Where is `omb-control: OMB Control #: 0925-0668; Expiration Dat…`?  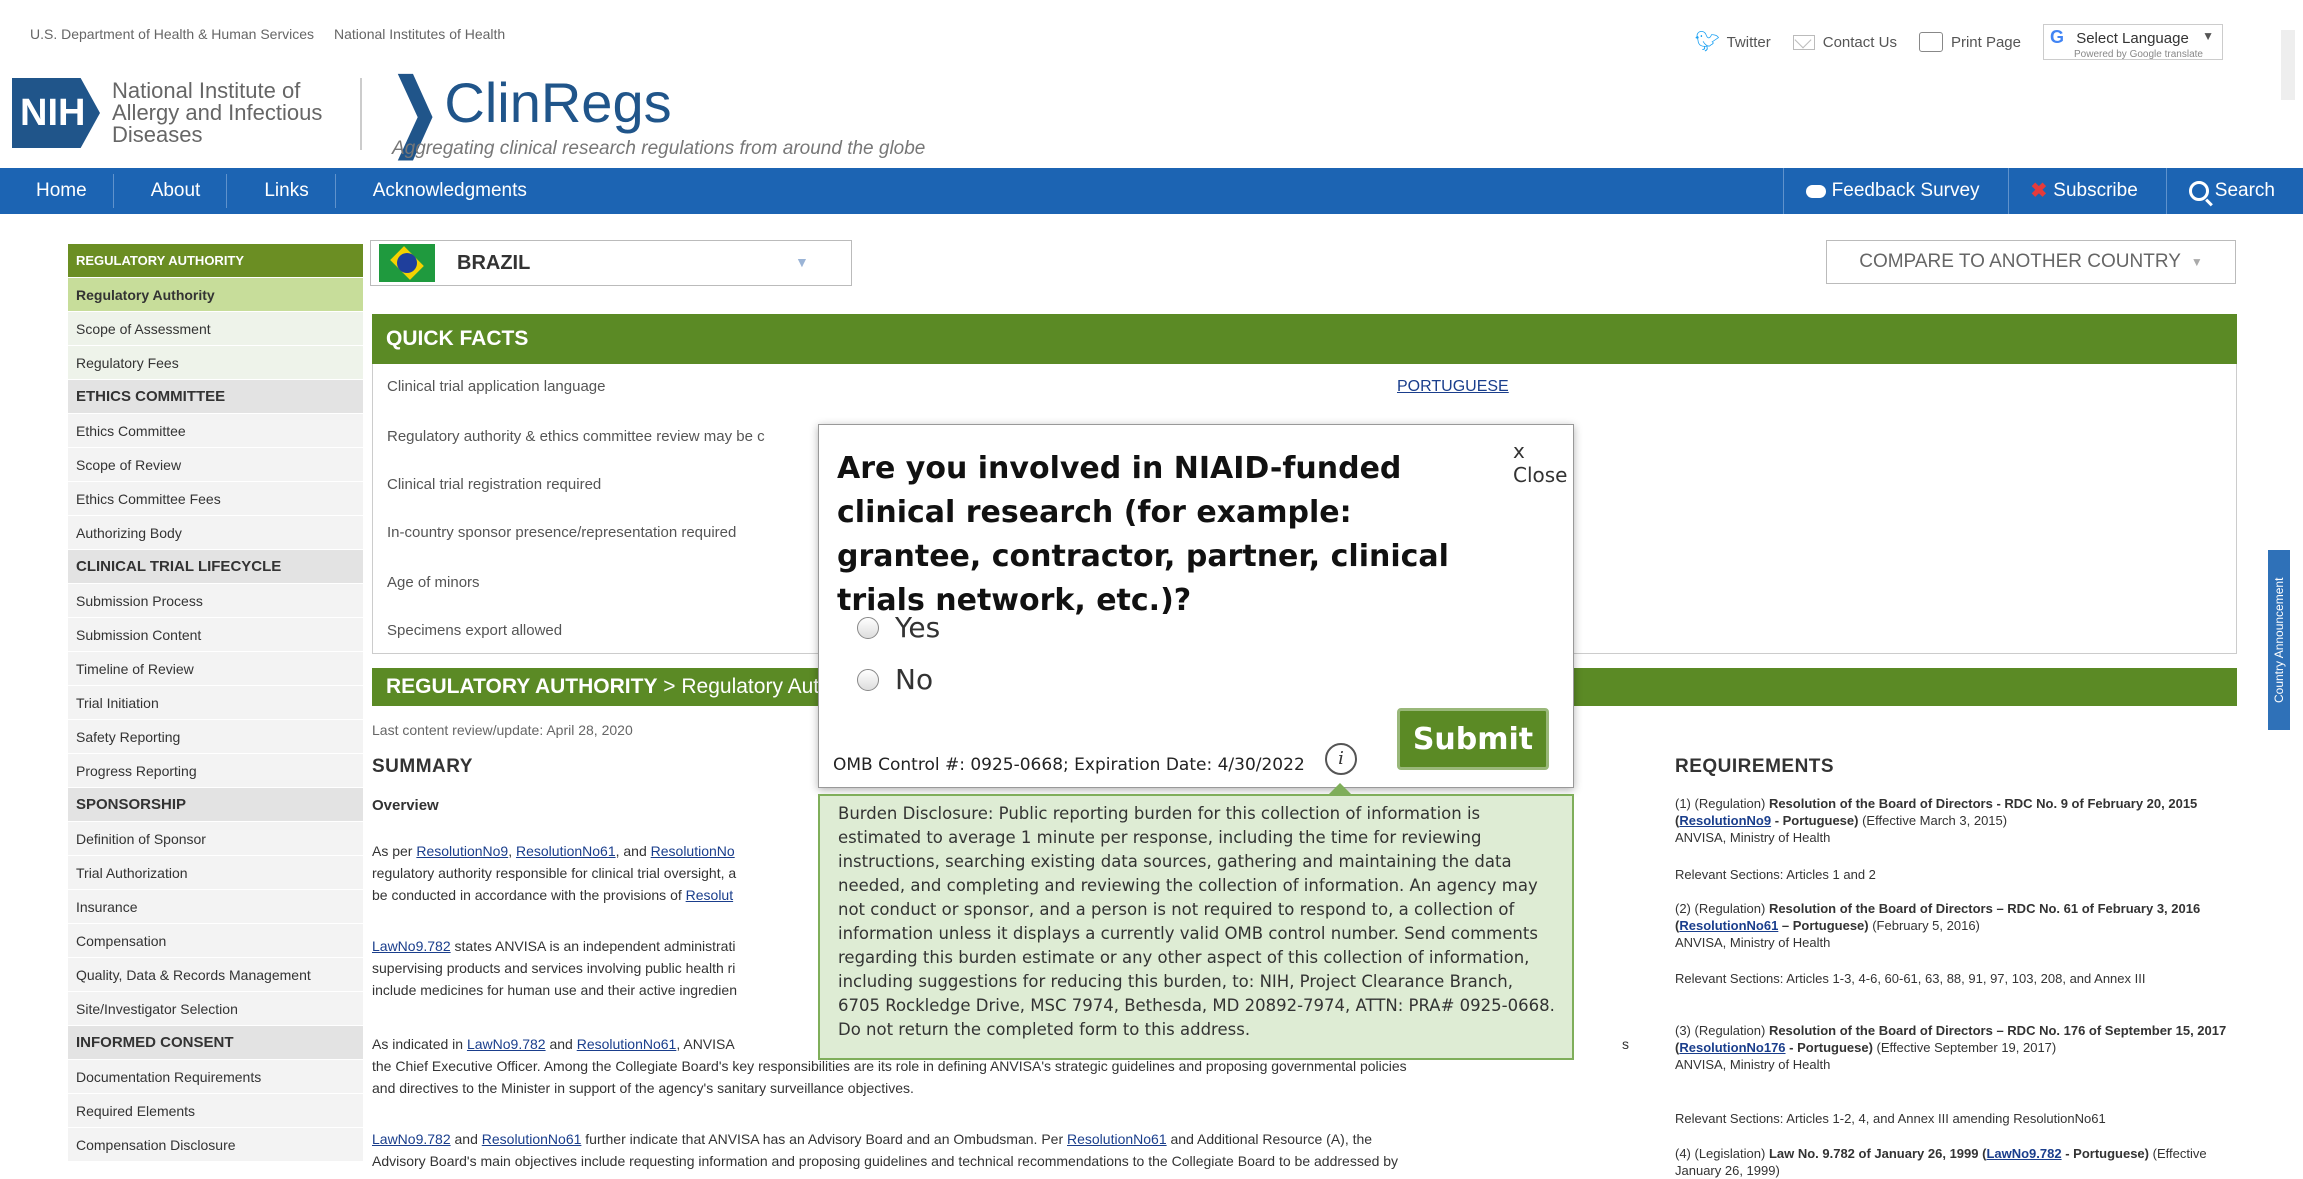
omb-control: OMB Control #: 0925-0668; Expiration Dat… is located at coordinates (1069, 765).